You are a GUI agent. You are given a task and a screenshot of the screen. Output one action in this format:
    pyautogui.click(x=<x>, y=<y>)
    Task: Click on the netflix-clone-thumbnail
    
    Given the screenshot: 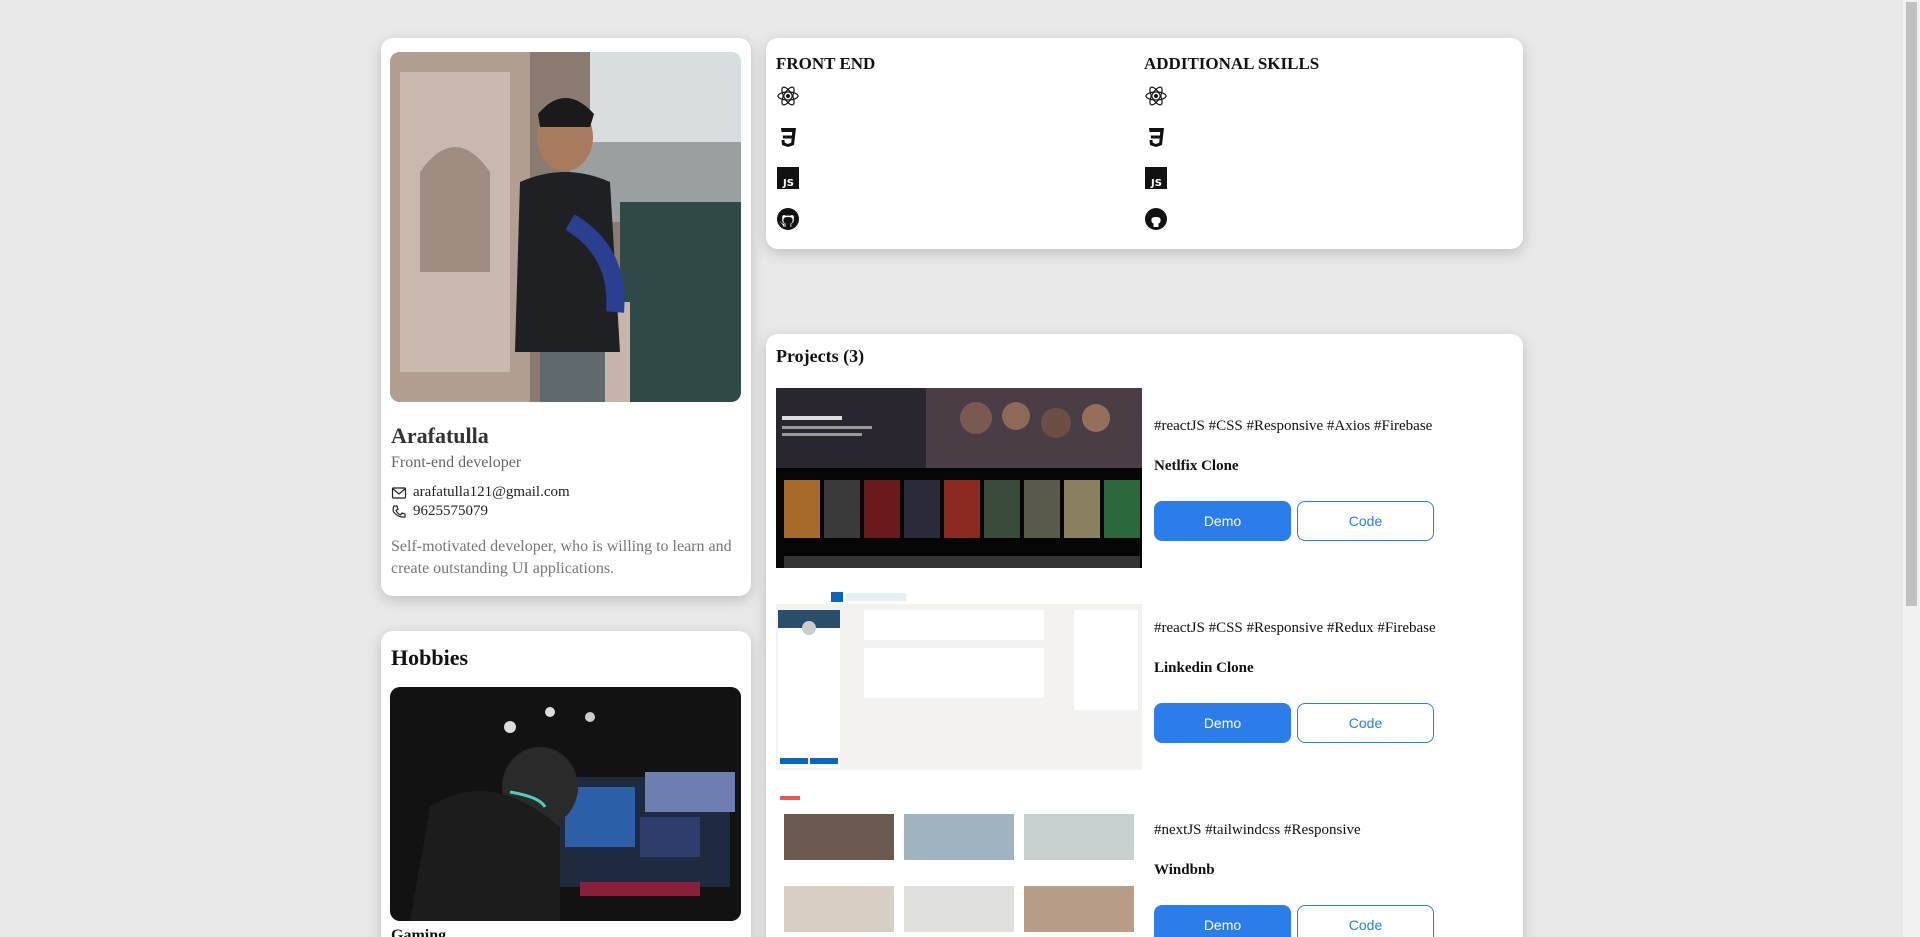 What is the action you would take?
    pyautogui.click(x=959, y=478)
    